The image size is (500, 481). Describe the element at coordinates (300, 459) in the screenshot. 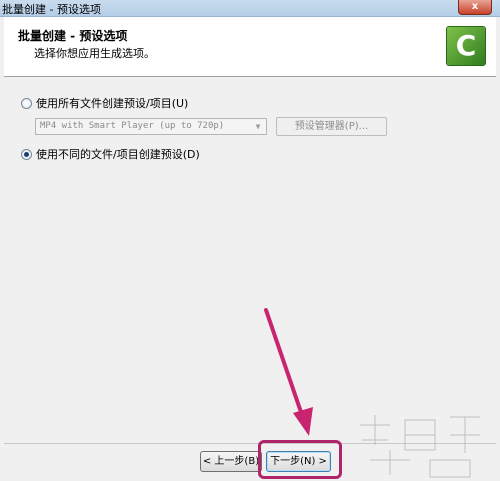

I see `annotation-highlight-box` at that location.